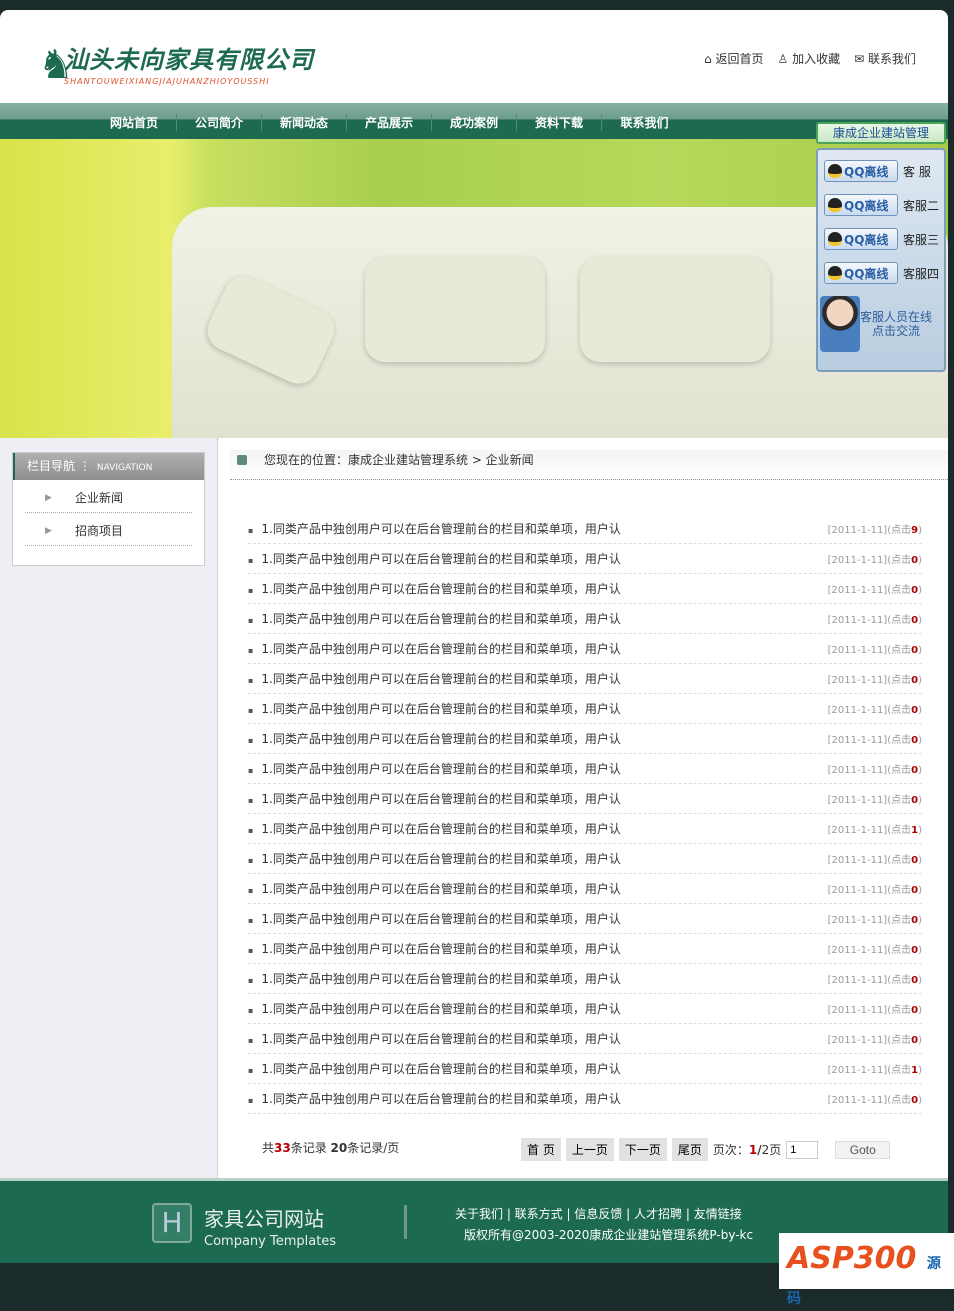 This screenshot has height=1311, width=954. What do you see at coordinates (108, 529) in the screenshot?
I see `sidebar-item-investment: ▶ 招商项目` at bounding box center [108, 529].